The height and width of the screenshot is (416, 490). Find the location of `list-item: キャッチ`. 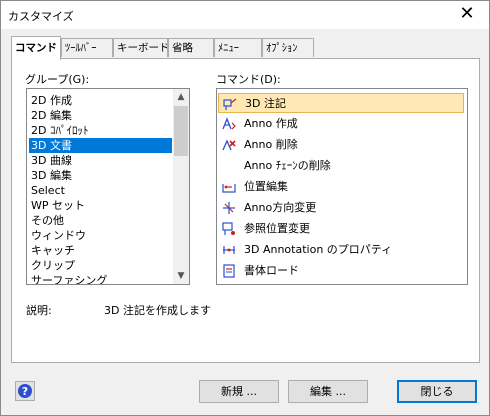

list-item: キャッチ is located at coordinates (52, 250).